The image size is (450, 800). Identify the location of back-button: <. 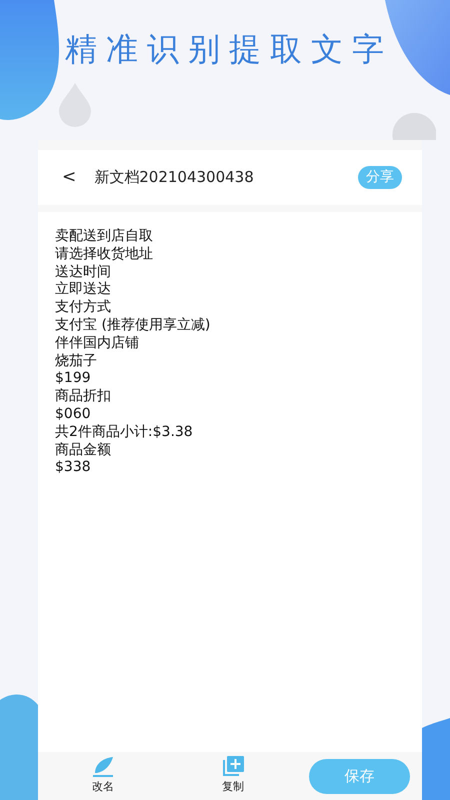
(69, 177).